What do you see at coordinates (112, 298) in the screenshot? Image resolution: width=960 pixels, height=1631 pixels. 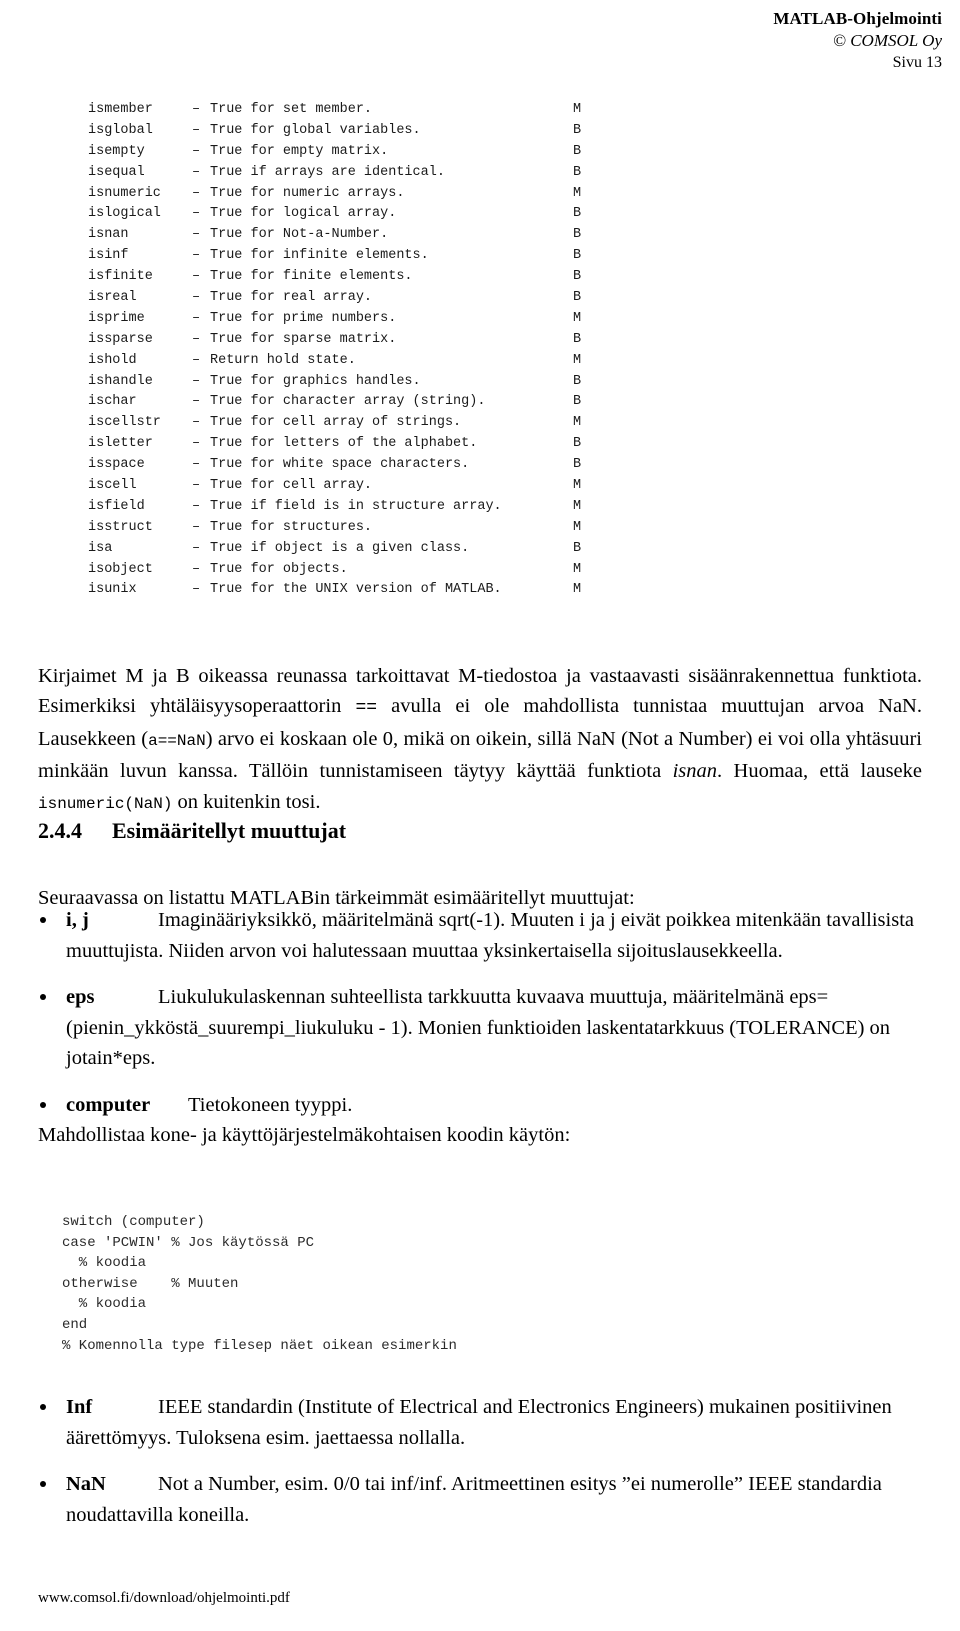 I see `listing-function-name: isreal` at bounding box center [112, 298].